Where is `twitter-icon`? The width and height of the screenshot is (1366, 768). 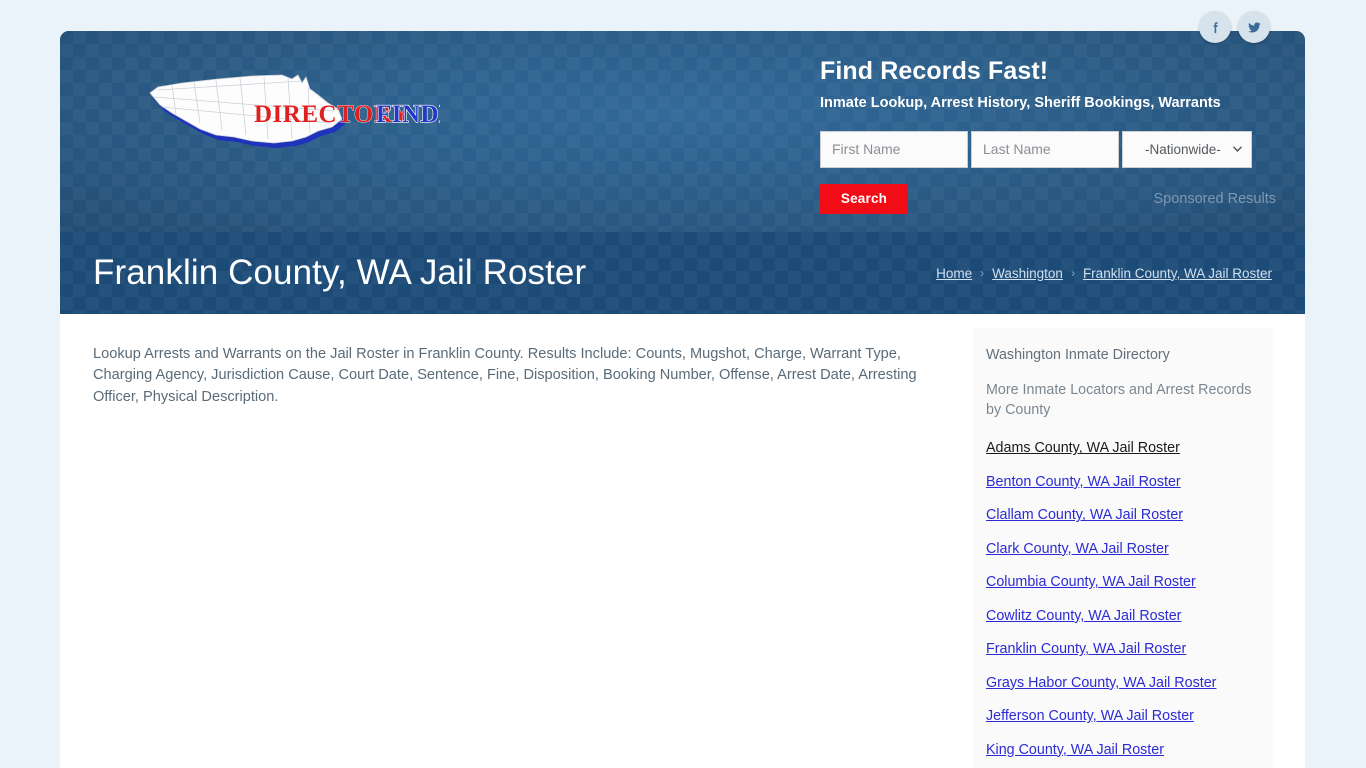
twitter-icon is located at coordinates (1254, 27).